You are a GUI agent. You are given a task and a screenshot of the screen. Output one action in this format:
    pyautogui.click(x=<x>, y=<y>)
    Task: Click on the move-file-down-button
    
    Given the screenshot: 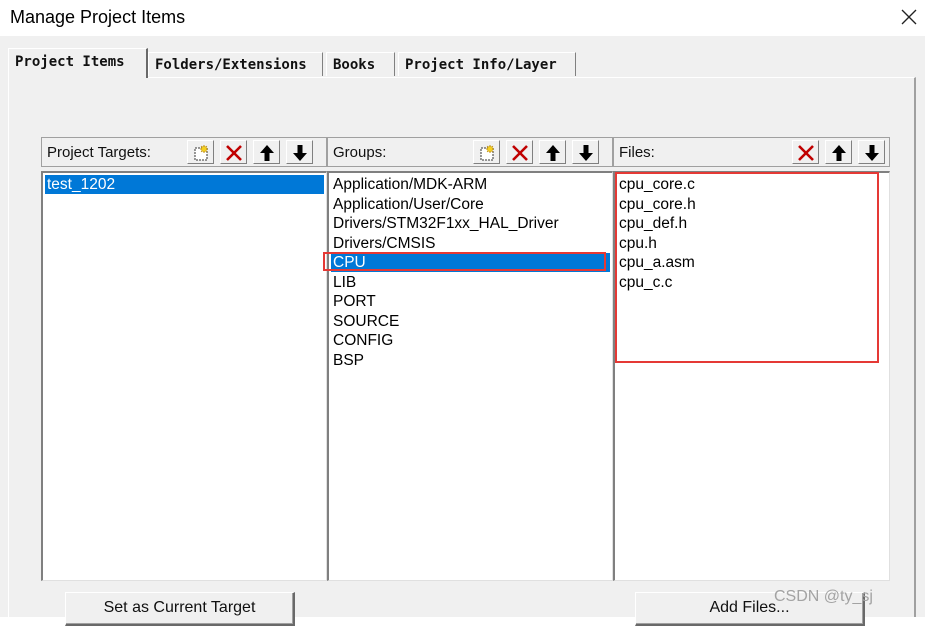 What is the action you would take?
    pyautogui.click(x=871, y=152)
    